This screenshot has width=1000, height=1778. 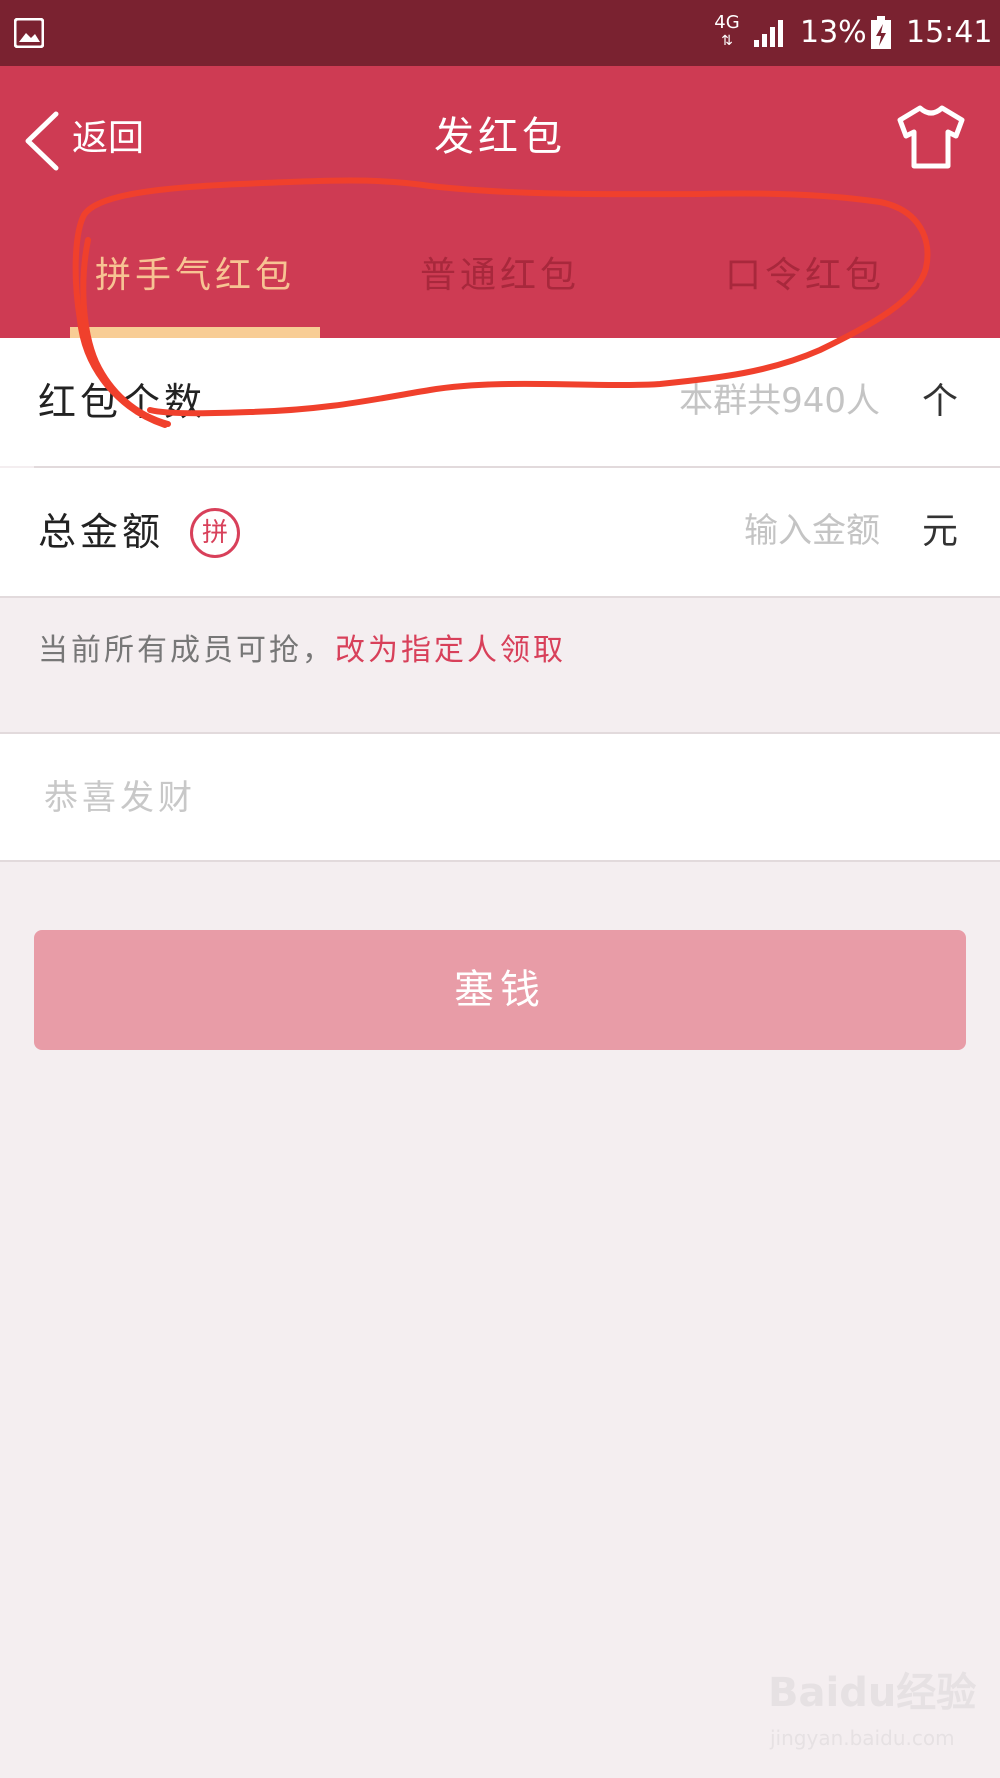 I want to click on total-amount-unit: 元, so click(x=940, y=531).